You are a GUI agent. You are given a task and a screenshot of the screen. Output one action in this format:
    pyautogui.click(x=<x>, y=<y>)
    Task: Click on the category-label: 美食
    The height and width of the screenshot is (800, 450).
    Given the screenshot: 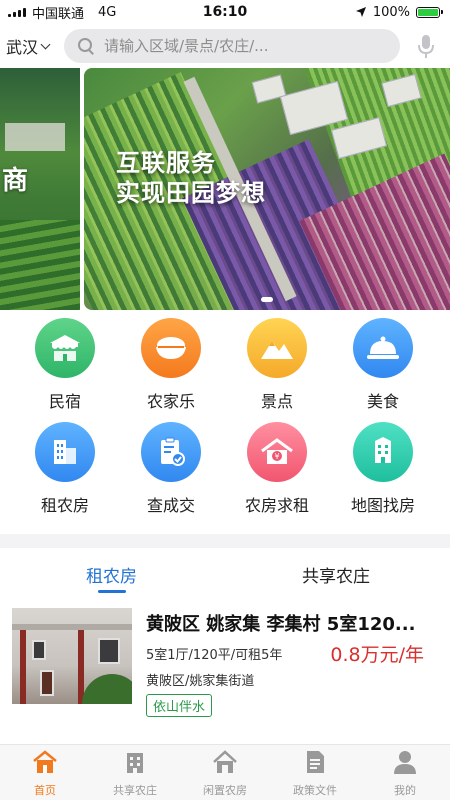 What is the action you would take?
    pyautogui.click(x=382, y=401)
    